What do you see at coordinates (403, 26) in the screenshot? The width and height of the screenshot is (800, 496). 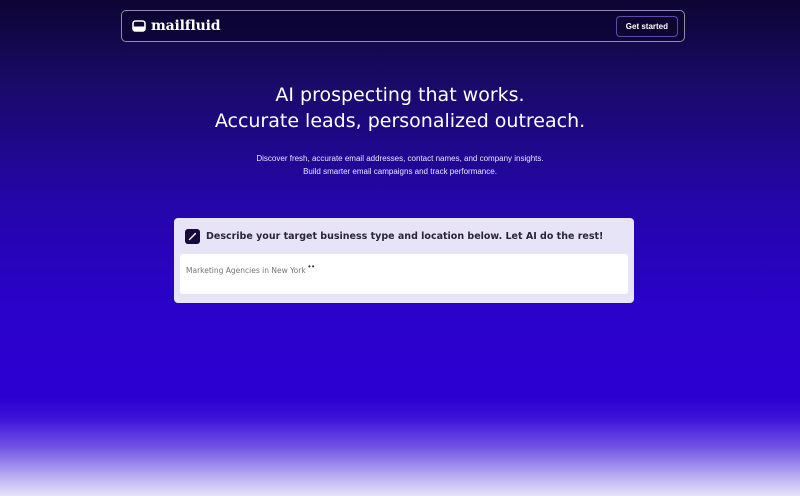 I see `top-navbar: mailfluid Get started` at bounding box center [403, 26].